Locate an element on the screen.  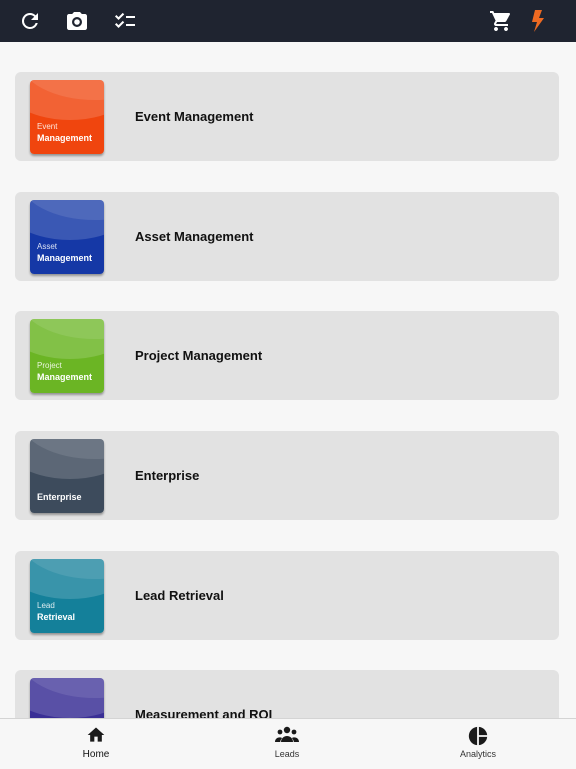
pie-chart-icon is located at coordinates (478, 736).